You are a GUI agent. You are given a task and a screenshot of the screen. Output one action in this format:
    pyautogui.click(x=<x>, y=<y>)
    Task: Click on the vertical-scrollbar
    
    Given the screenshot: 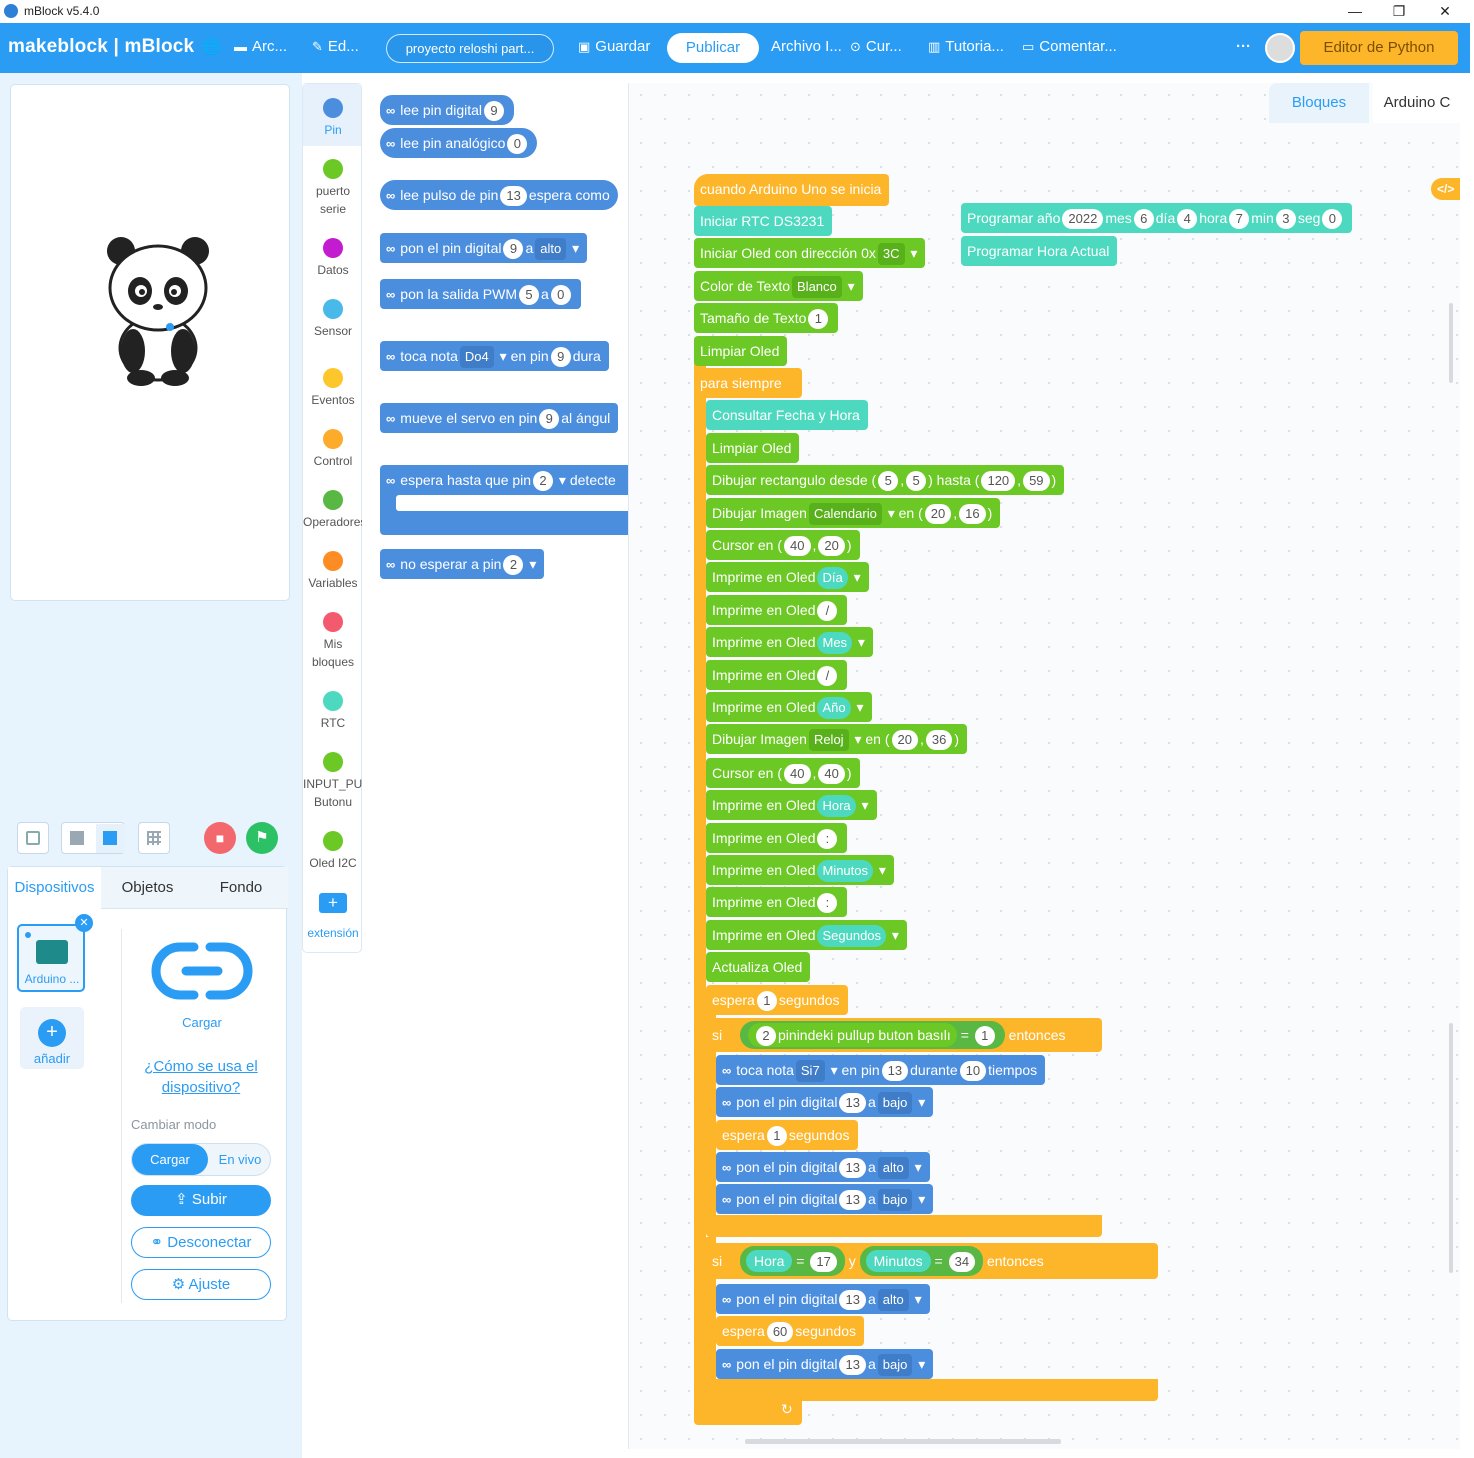 What is the action you would take?
    pyautogui.click(x=1451, y=343)
    